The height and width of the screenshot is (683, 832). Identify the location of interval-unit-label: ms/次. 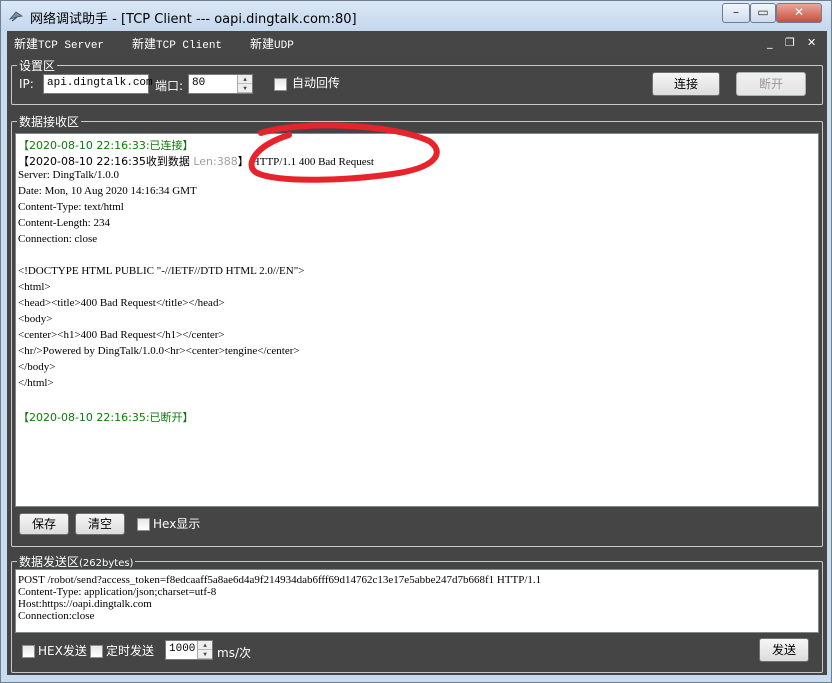
(234, 653).